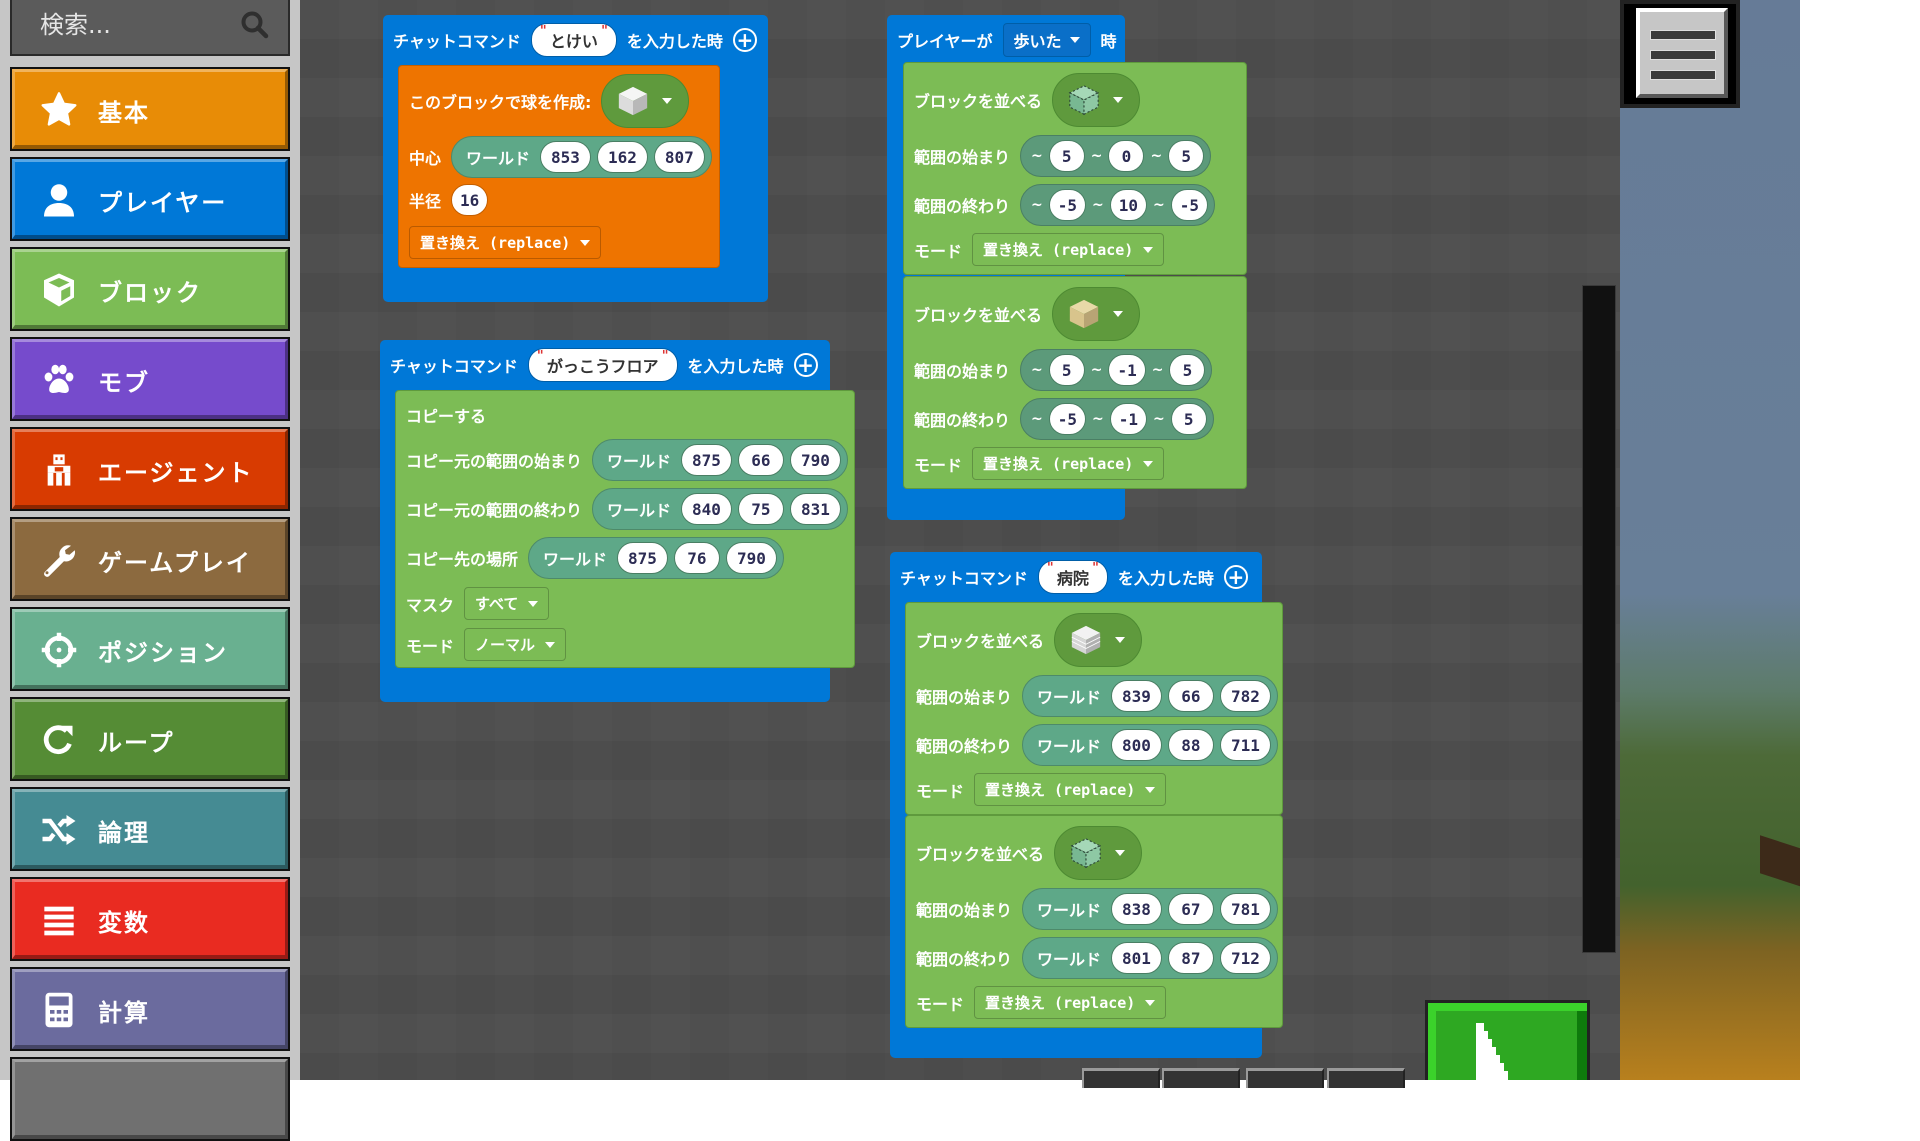 Image resolution: width=1920 pixels, height=1141 pixels. I want to click on category-player: プレイヤー, so click(150, 199).